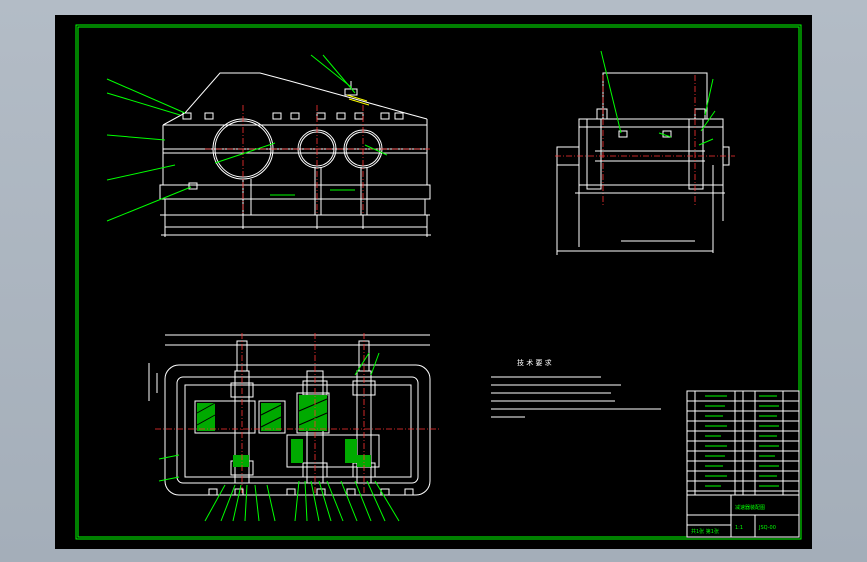 This screenshot has height=562, width=867. What do you see at coordinates (767, 528) in the screenshot?
I see `title-block-drawing-no: JSQ-00` at bounding box center [767, 528].